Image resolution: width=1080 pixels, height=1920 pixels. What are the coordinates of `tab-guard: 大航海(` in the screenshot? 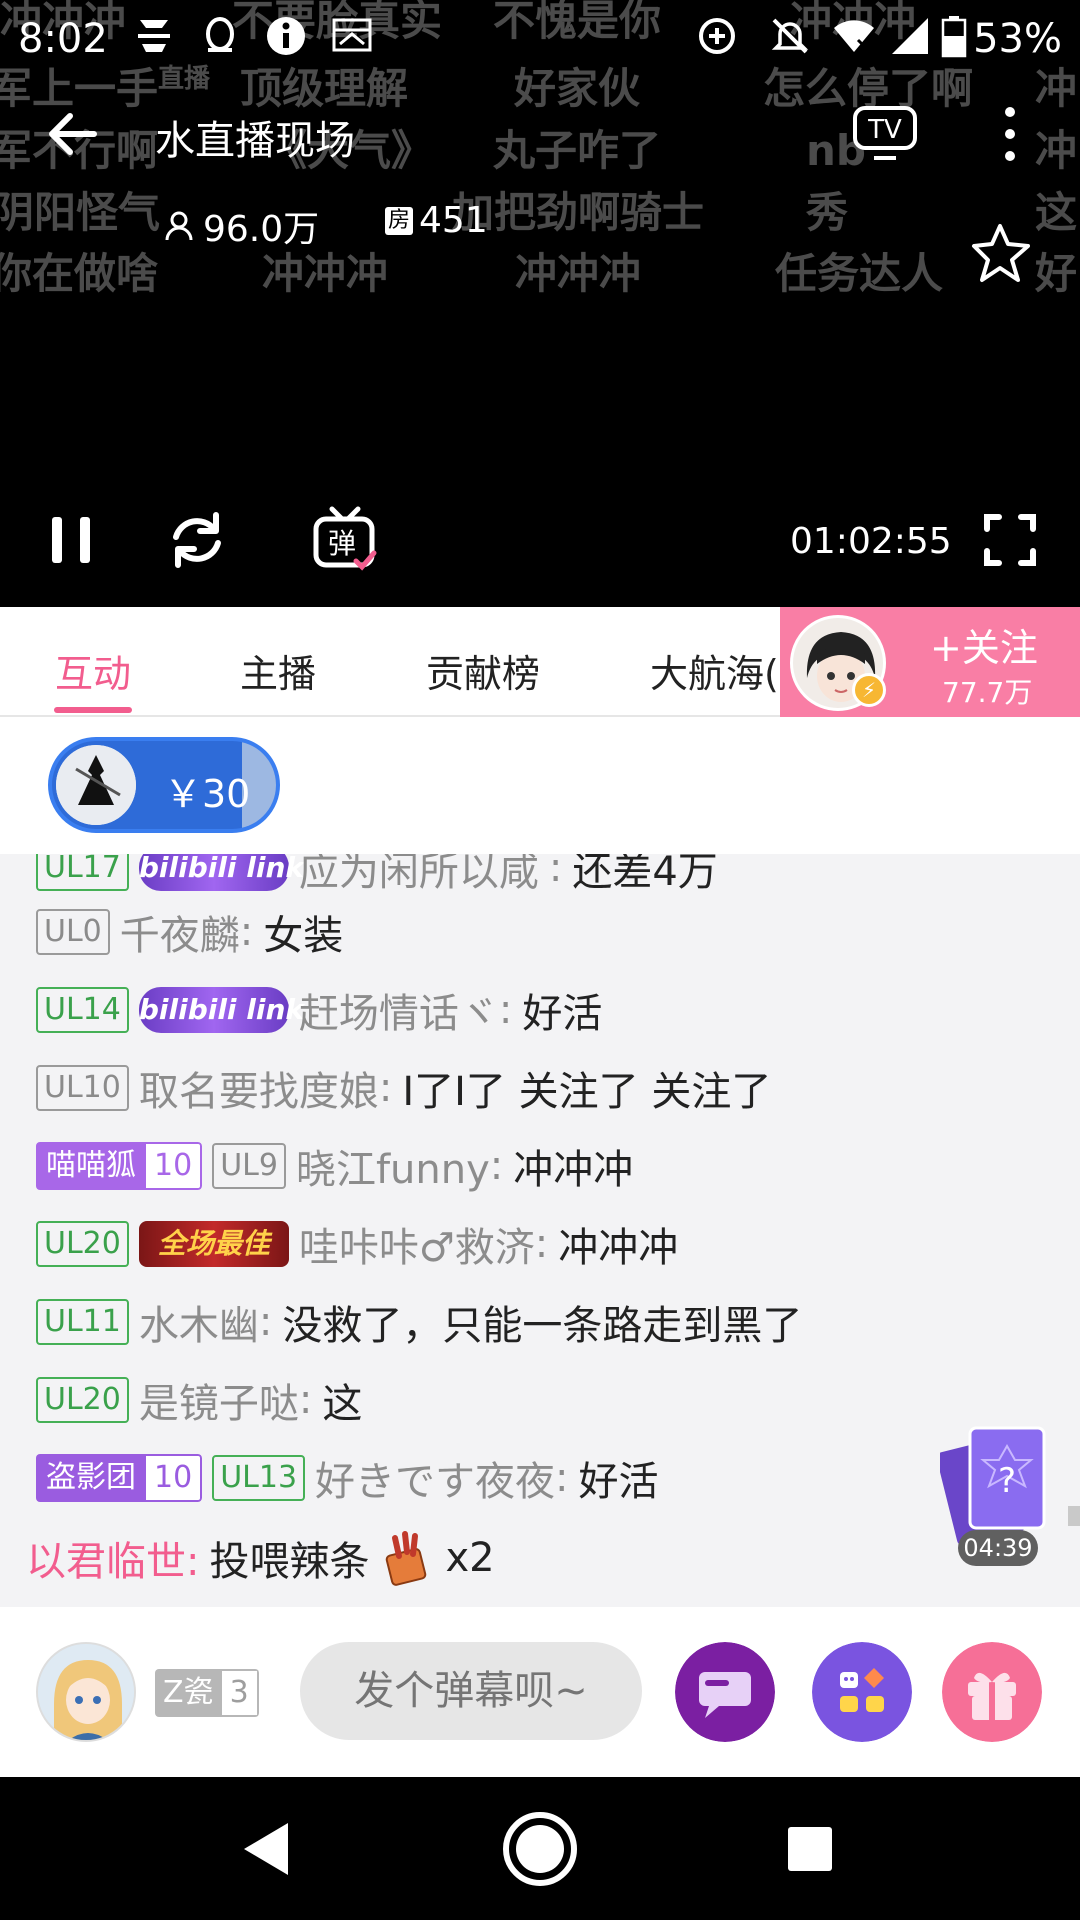 It's located at (714, 670).